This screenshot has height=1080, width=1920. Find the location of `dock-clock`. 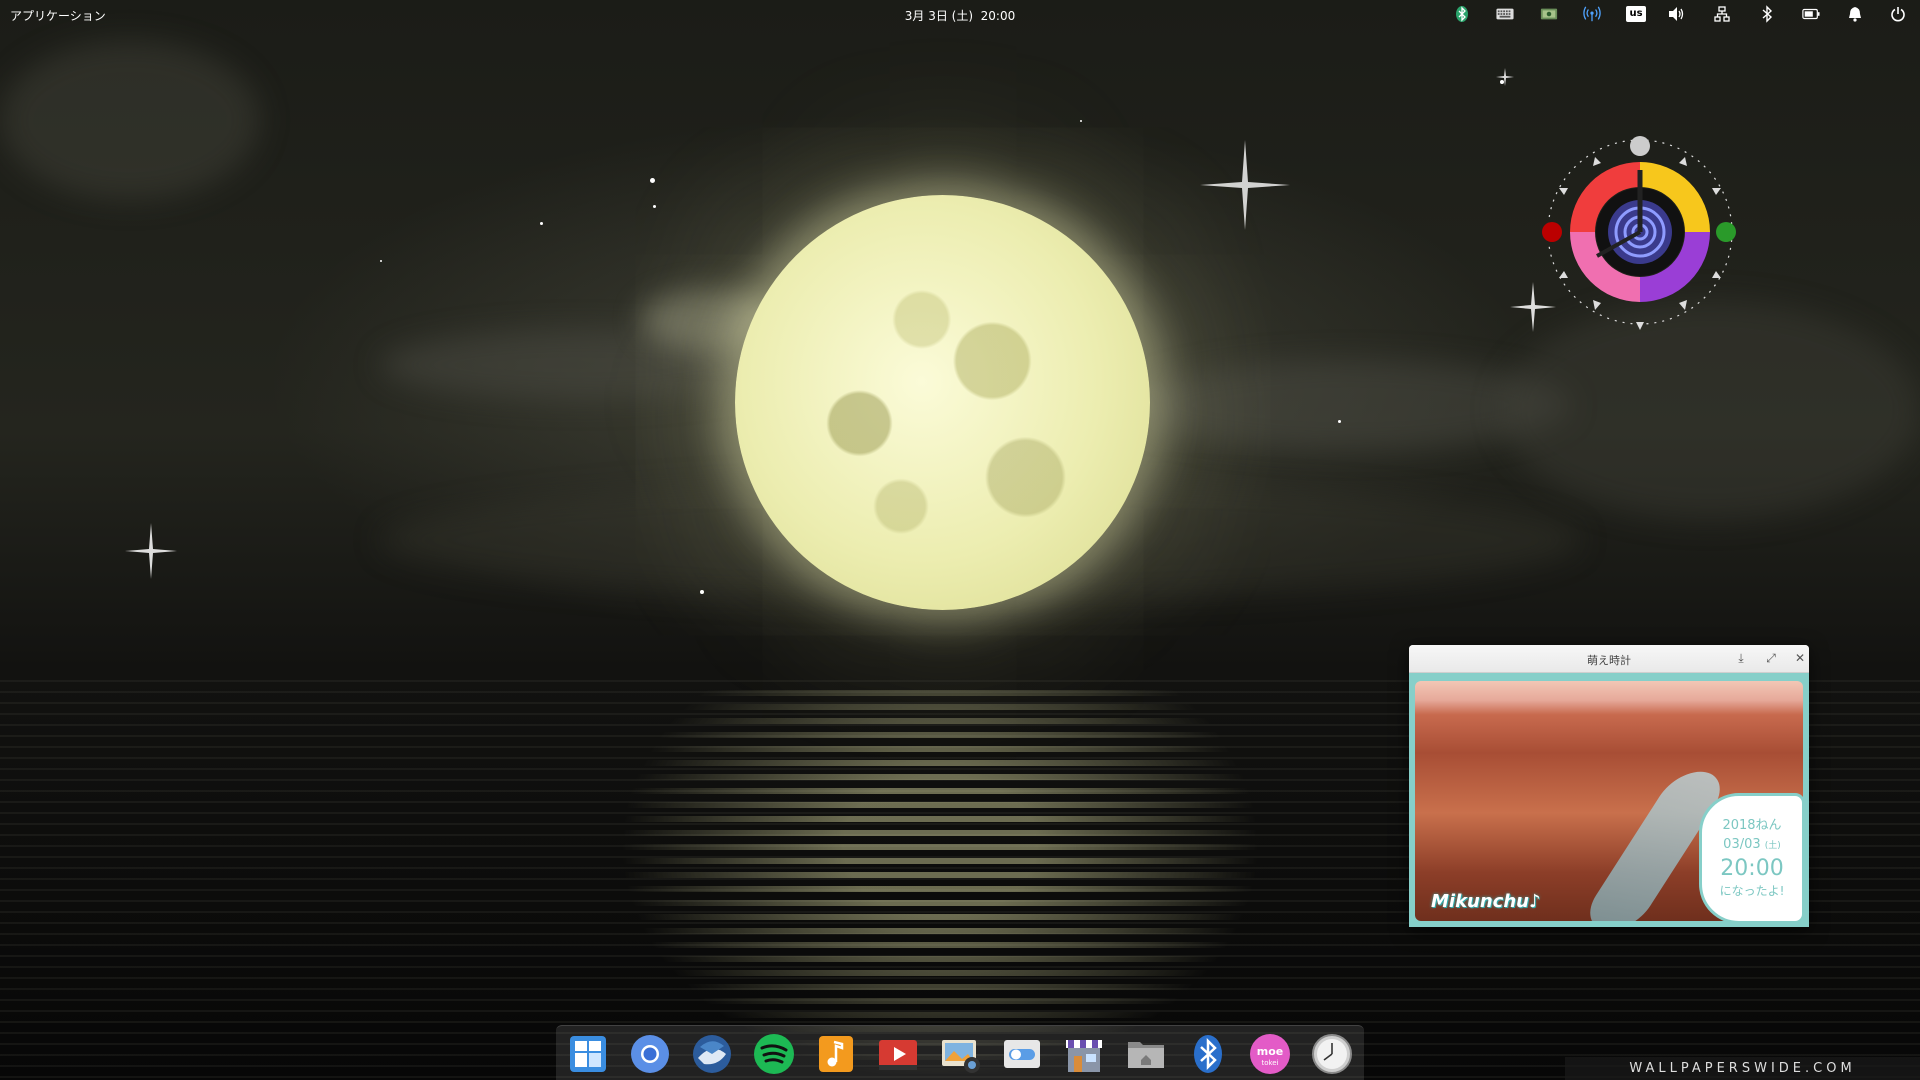

dock-clock is located at coordinates (1332, 1054).